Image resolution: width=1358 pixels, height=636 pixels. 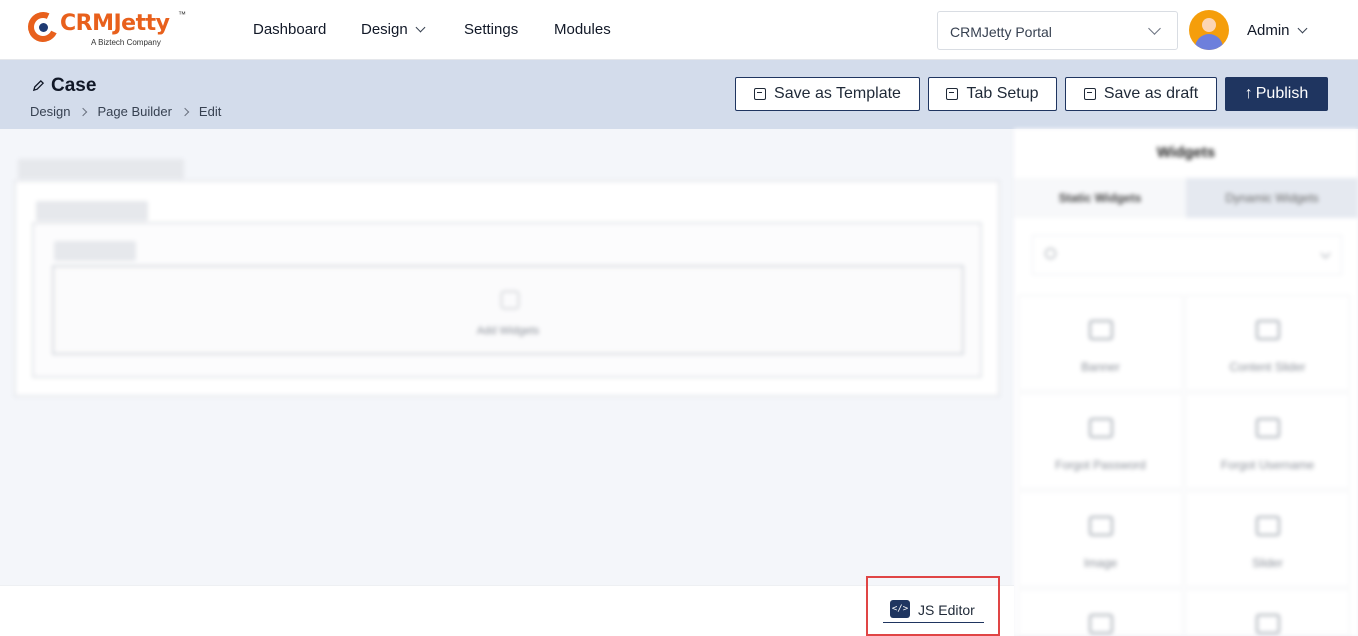 I want to click on save-as-template-button: Save as Template, so click(x=827, y=94).